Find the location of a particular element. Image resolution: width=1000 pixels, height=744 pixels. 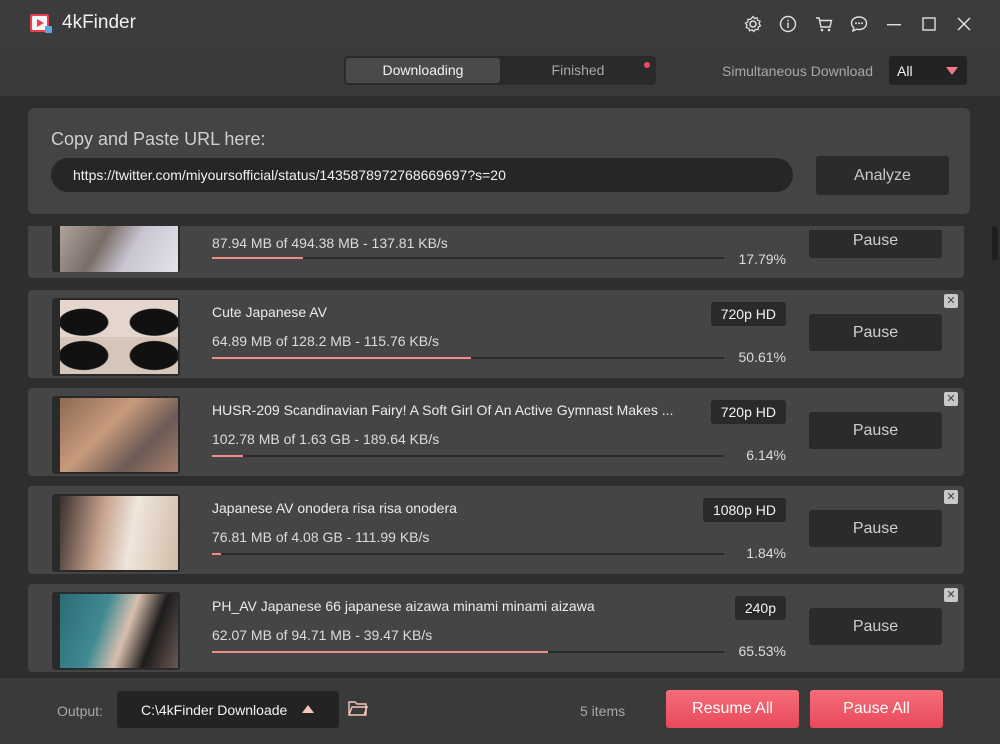

analyze-button: Analyze is located at coordinates (882, 175).